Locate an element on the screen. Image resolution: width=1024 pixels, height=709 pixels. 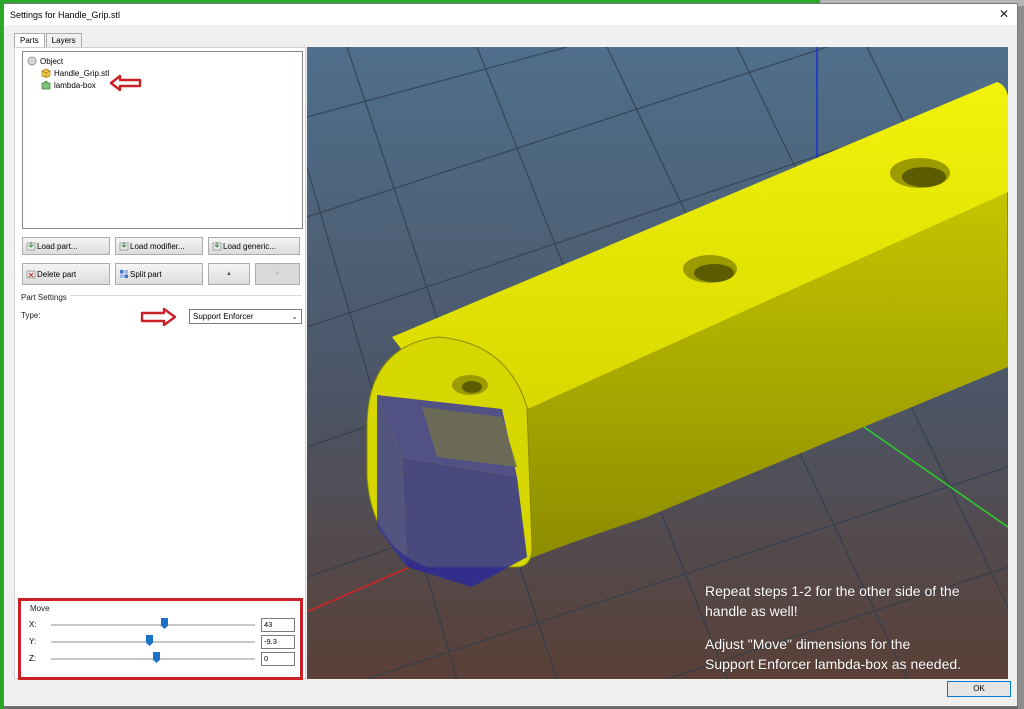
move-z-slider-thumb is located at coordinates (156, 657).